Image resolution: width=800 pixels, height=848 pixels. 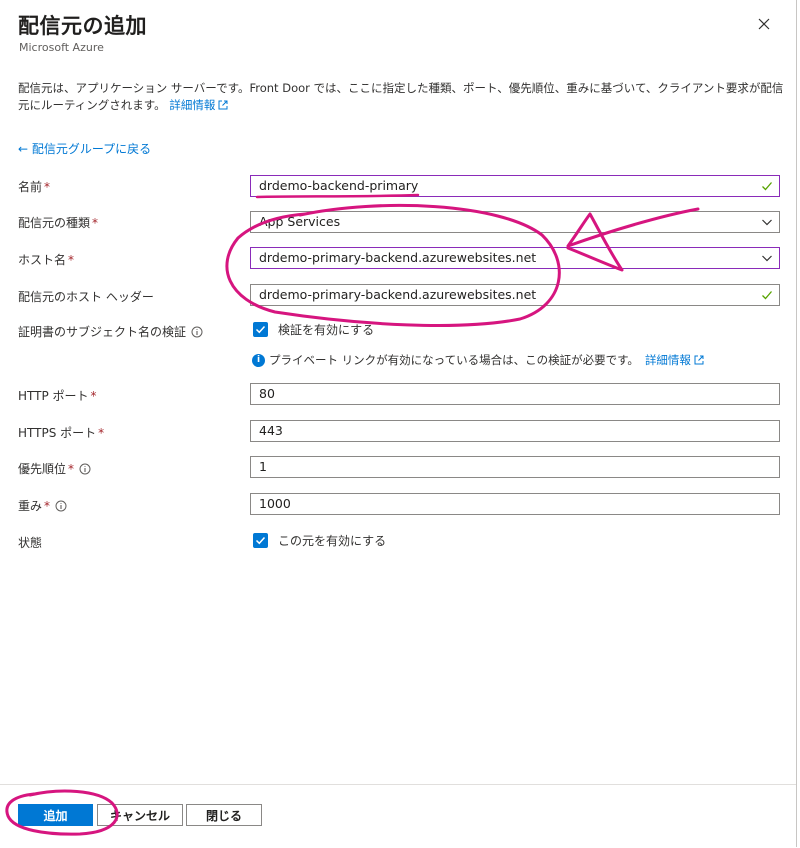 What do you see at coordinates (515, 186) in the screenshot?
I see `name-input: drdemo-backend-primary` at bounding box center [515, 186].